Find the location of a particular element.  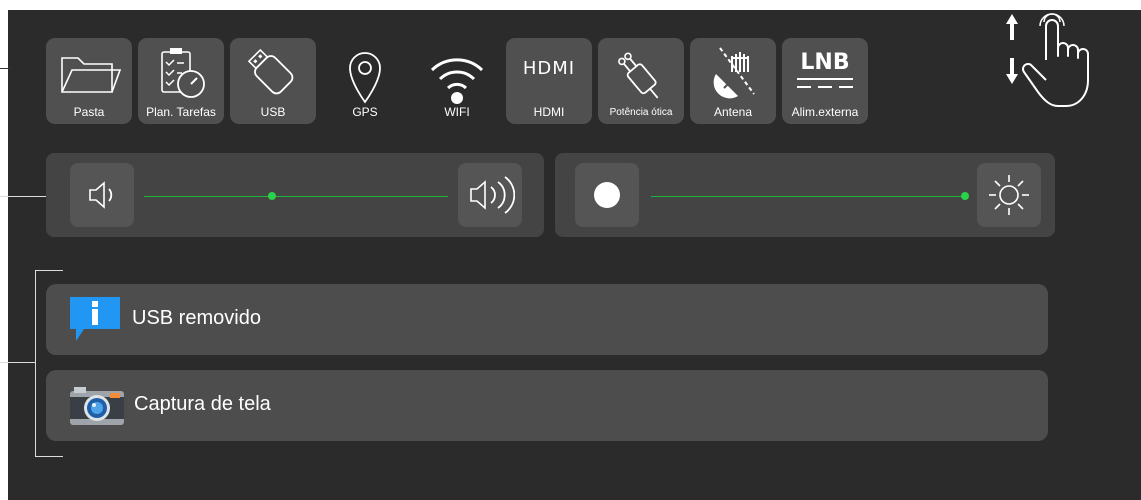

tile-label: Antena is located at coordinates (733, 112).